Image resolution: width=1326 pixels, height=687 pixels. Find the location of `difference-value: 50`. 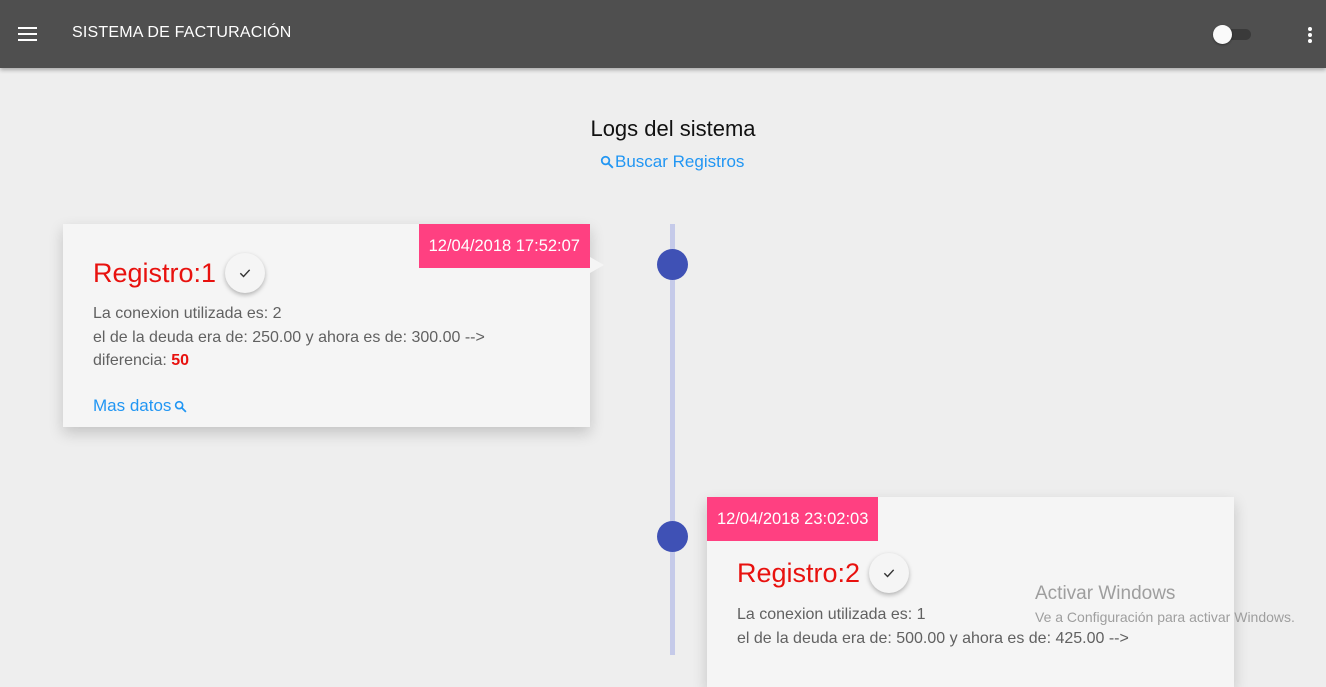

difference-value: 50 is located at coordinates (180, 360).